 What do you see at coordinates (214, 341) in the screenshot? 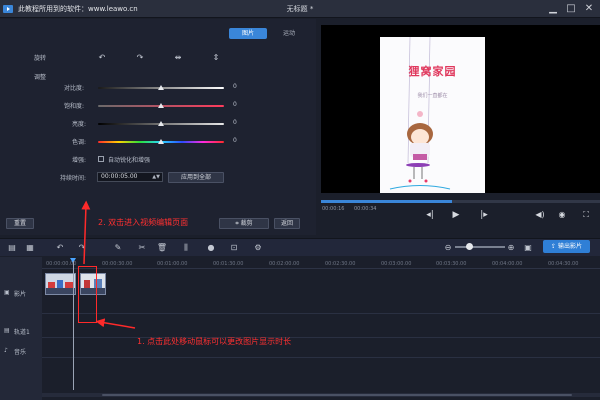
I see `annotation-step-1: 1. 点击此处移动鼠标可以更改图片显示时长` at bounding box center [214, 341].